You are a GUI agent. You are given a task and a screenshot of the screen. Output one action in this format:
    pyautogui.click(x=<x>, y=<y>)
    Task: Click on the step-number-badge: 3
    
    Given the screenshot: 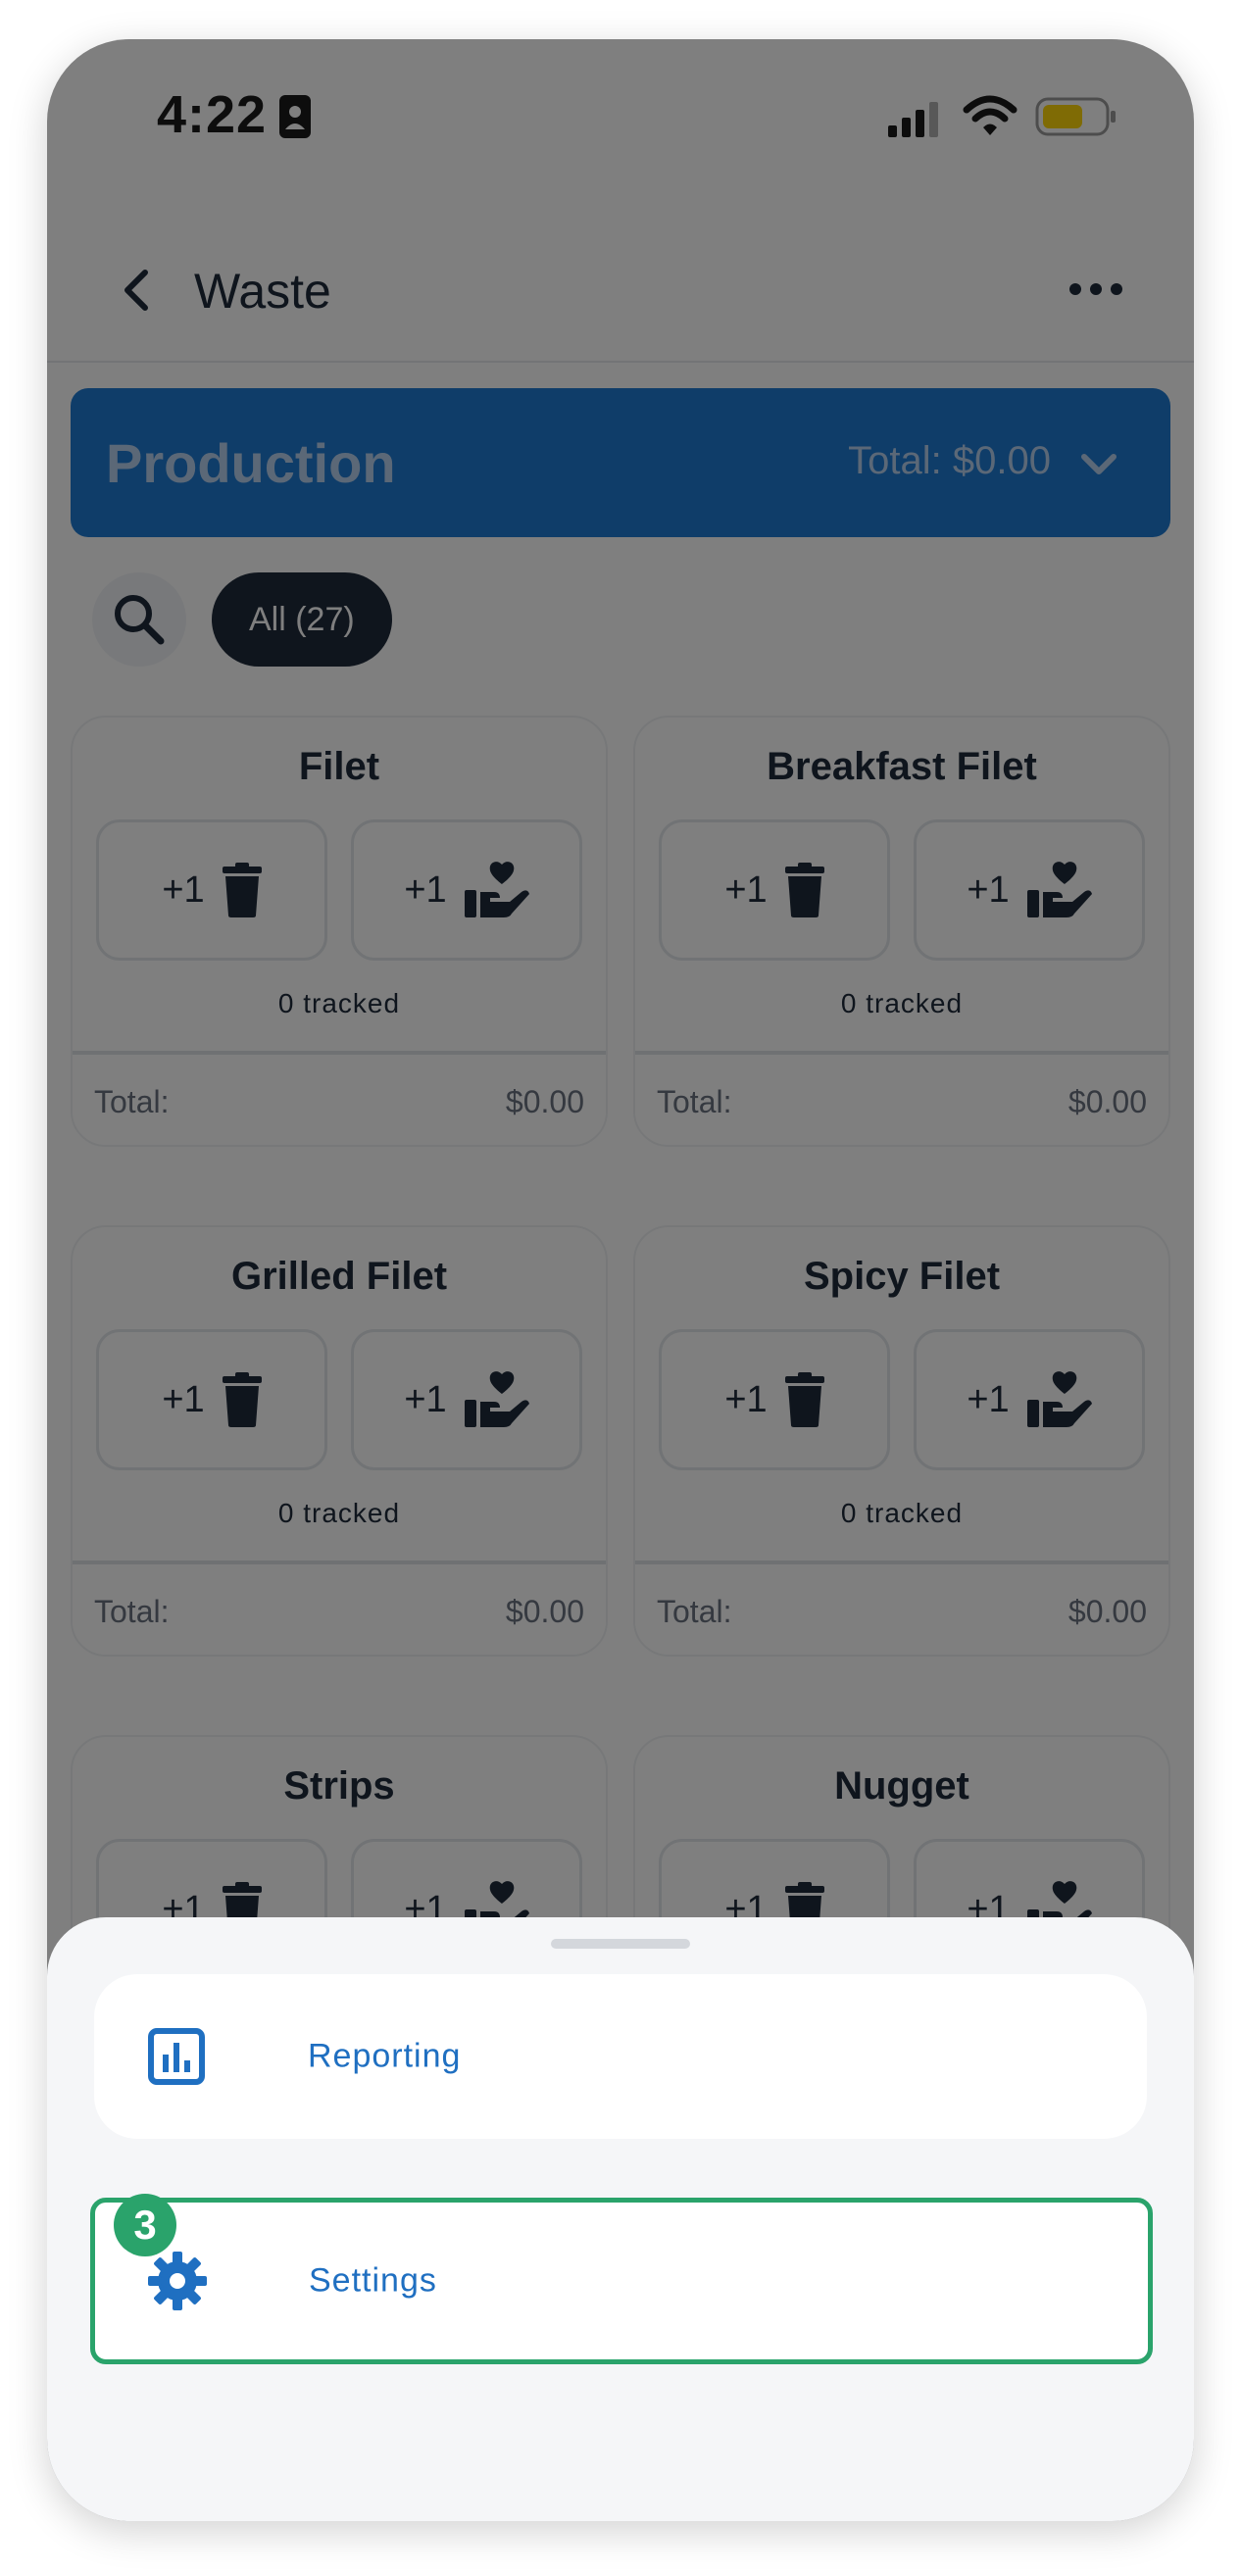 What is the action you would take?
    pyautogui.click(x=145, y=2225)
    